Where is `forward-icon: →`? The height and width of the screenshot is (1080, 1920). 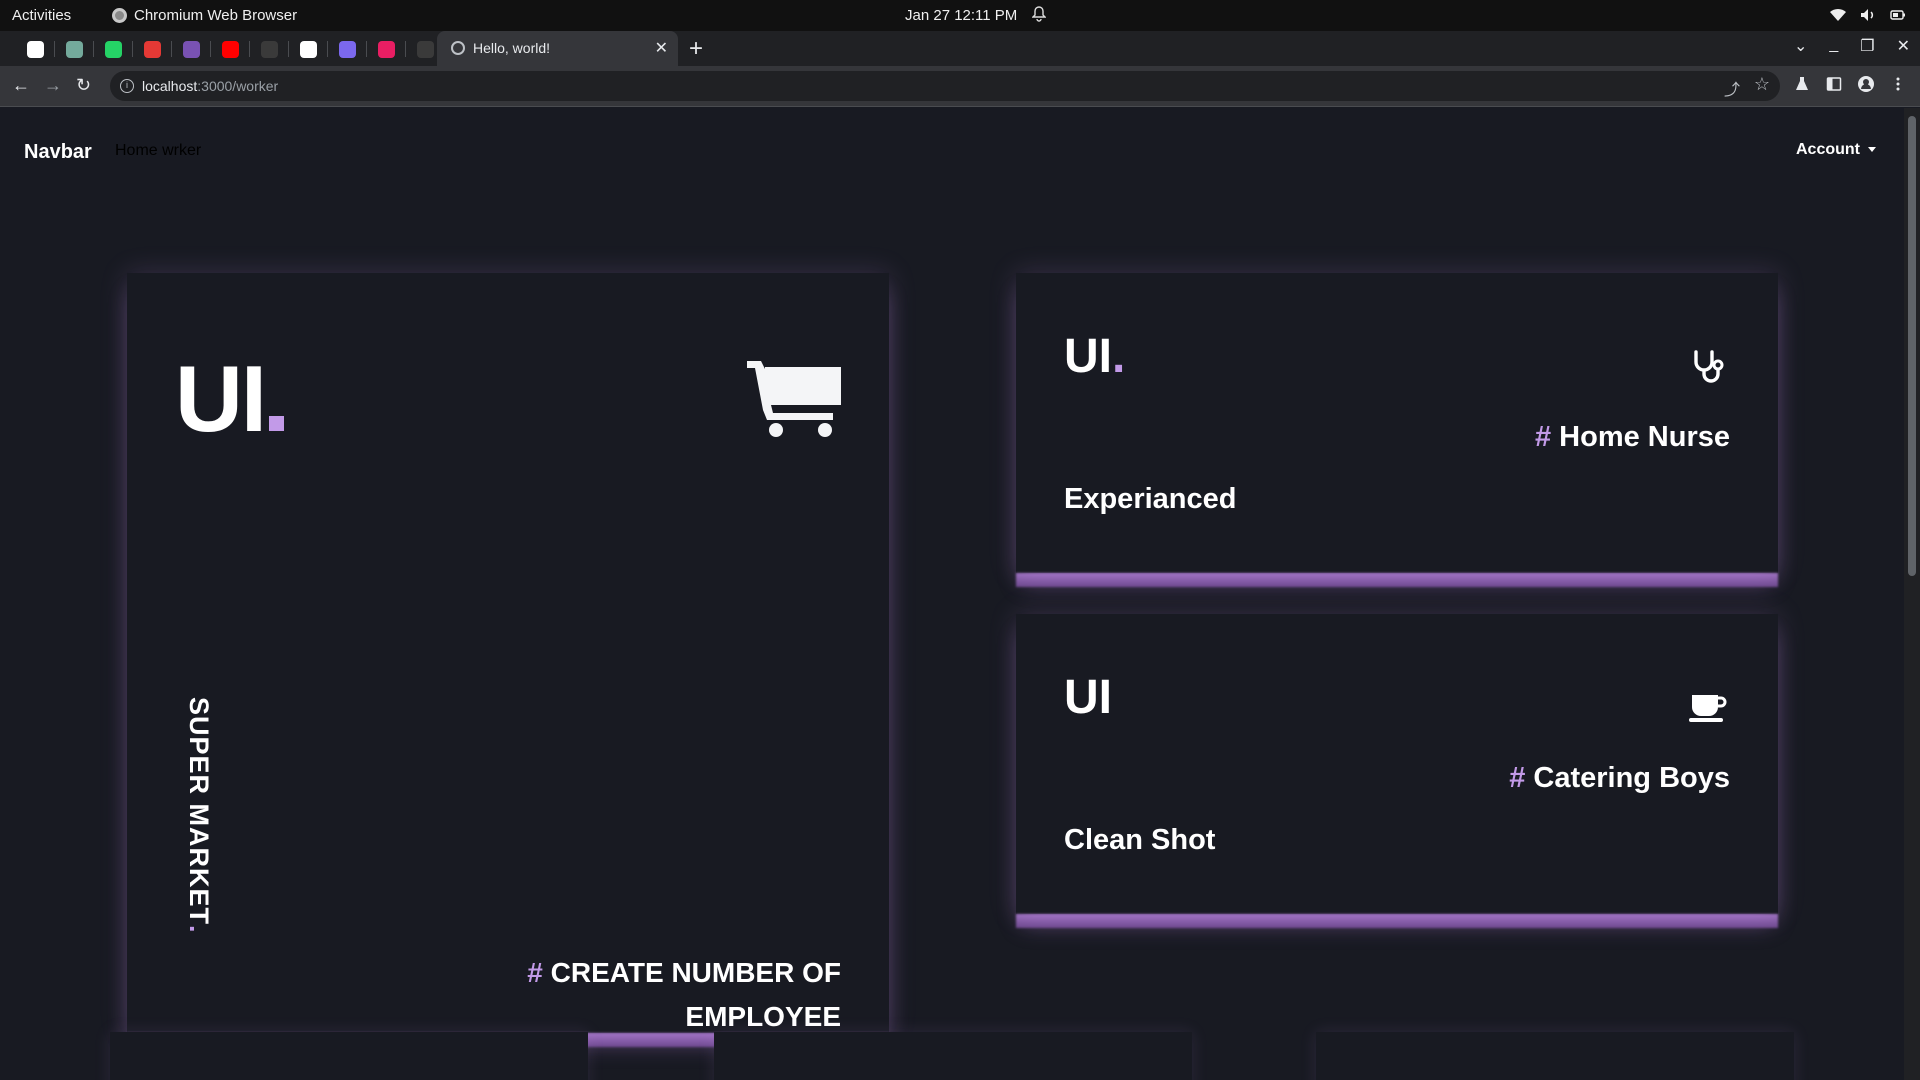
forward-icon: → is located at coordinates (53, 85).